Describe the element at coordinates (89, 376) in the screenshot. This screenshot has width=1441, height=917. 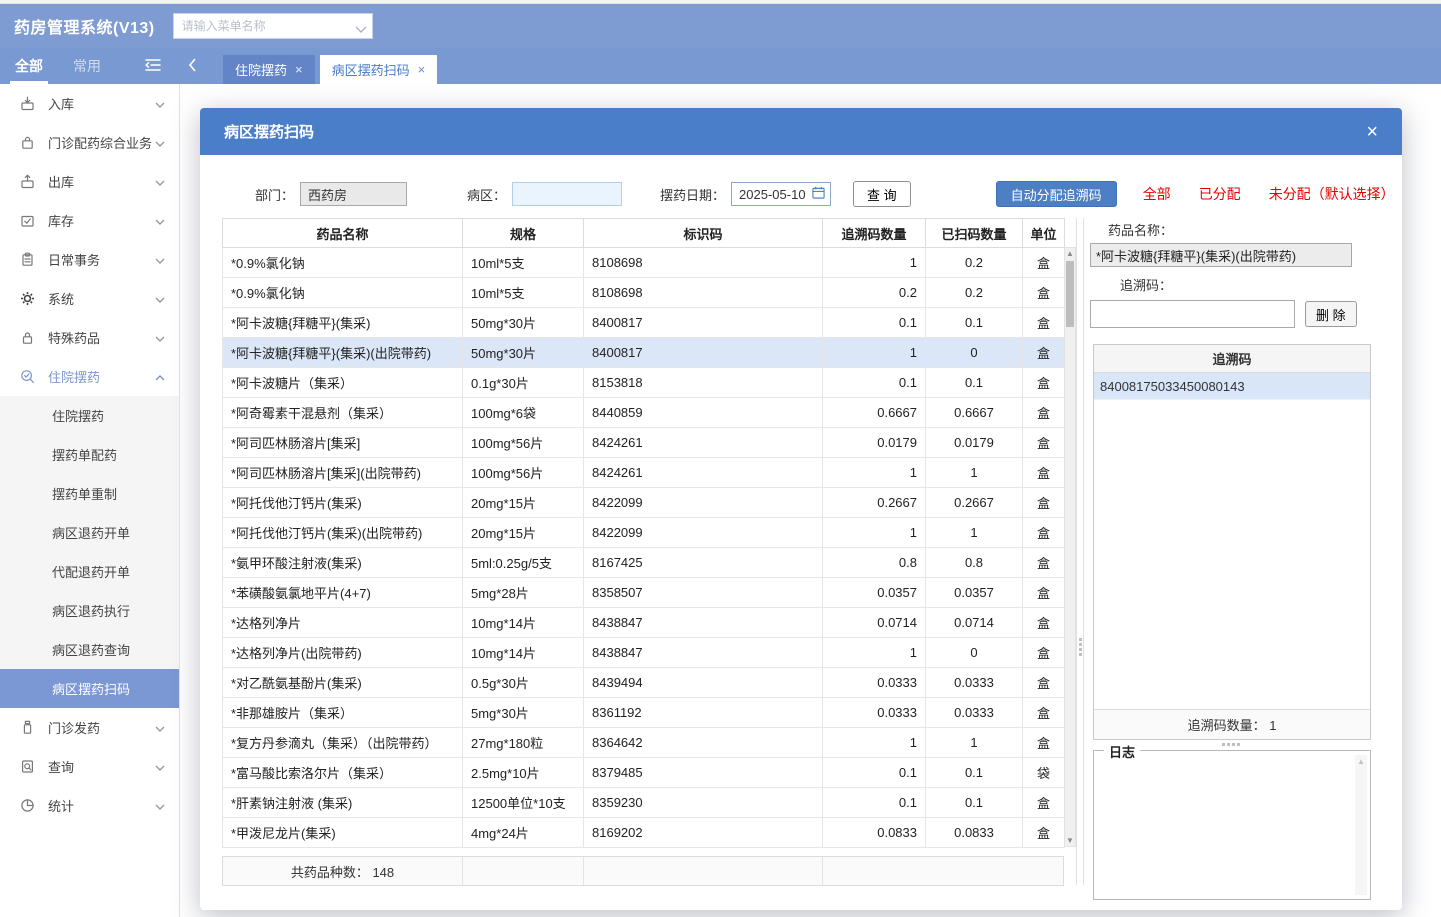
I see `sidebar-item-住院摆药: 住院摆药` at that location.